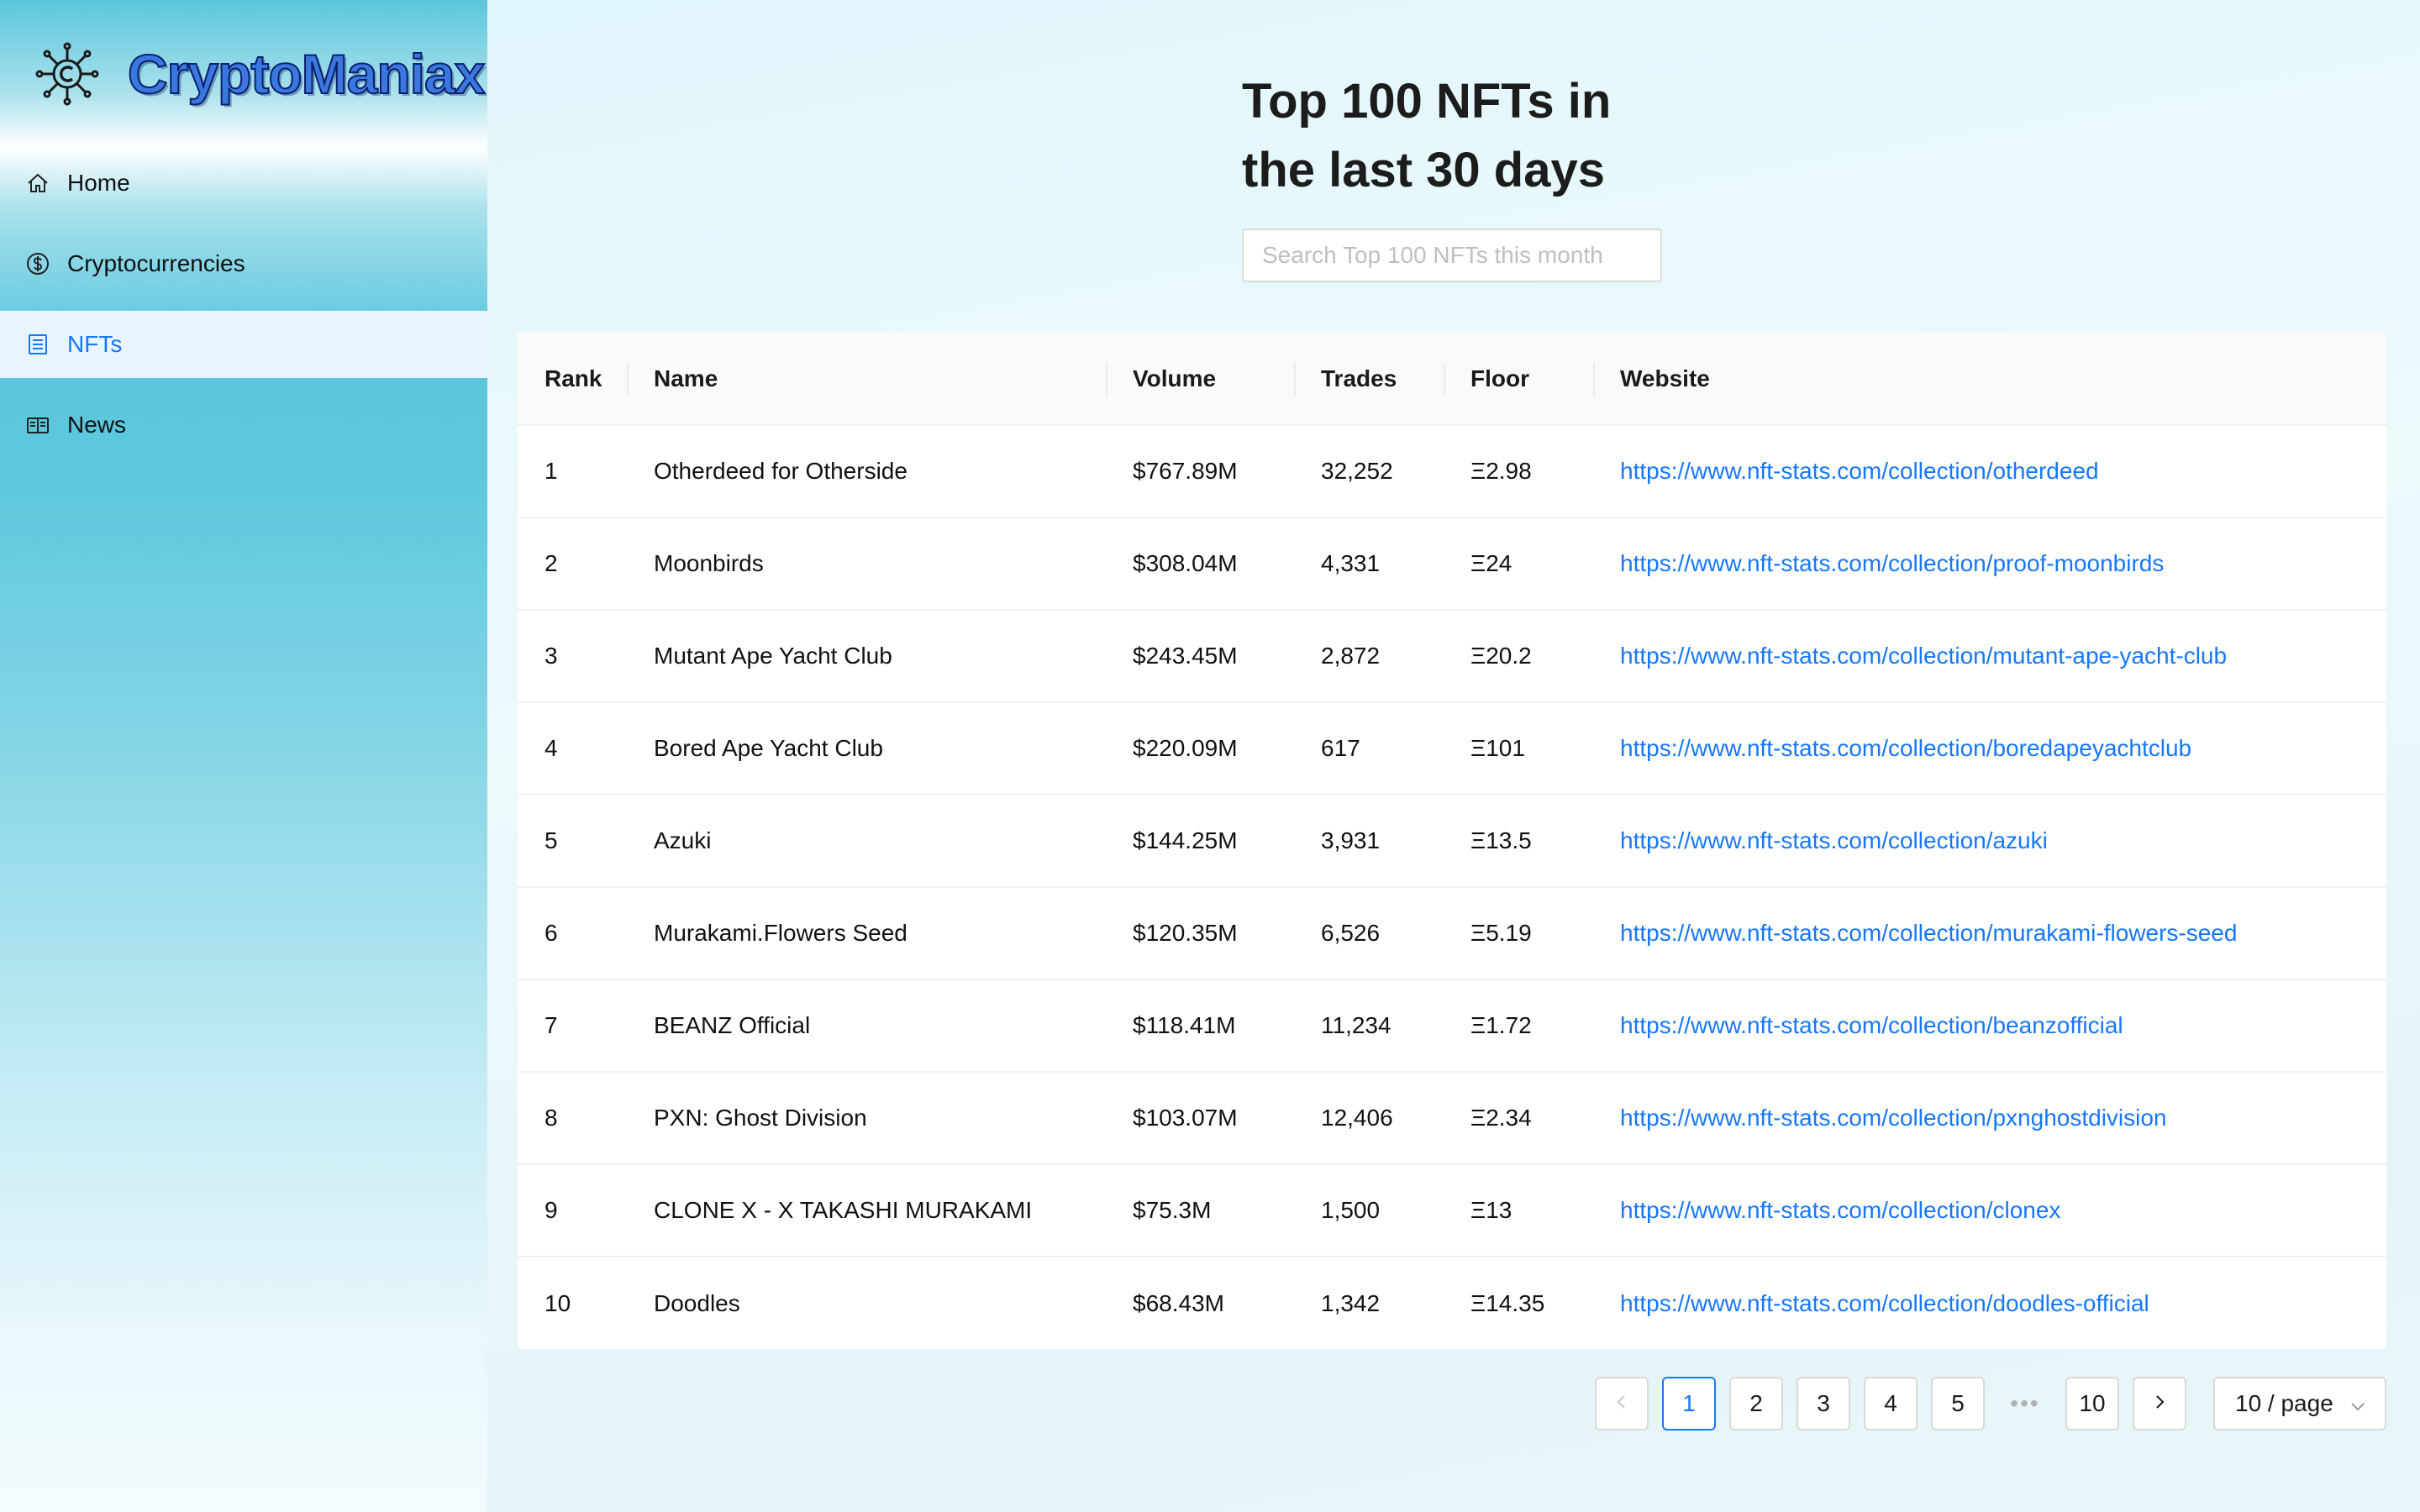 This screenshot has width=2420, height=1512. Describe the element at coordinates (572, 748) in the screenshot. I see `cell-rank: 4` at that location.